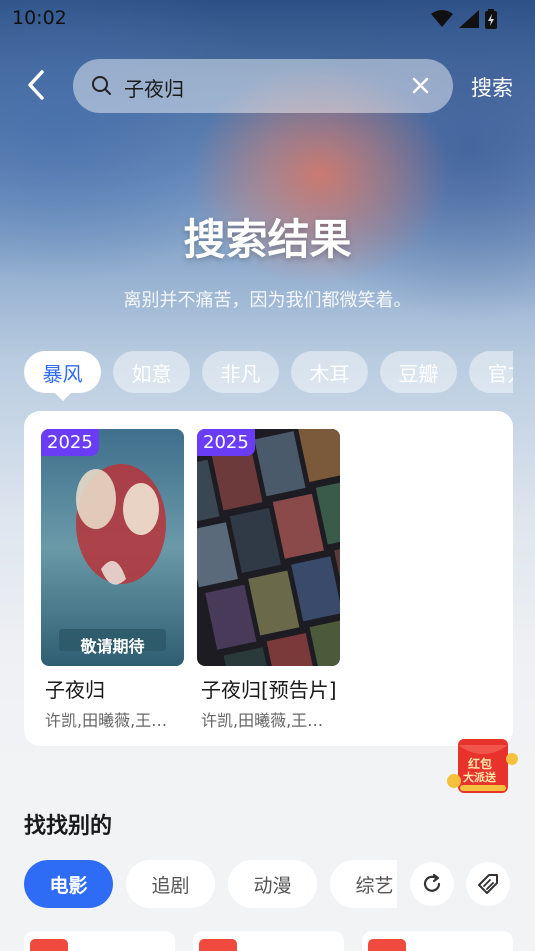 This screenshot has height=951, width=535. What do you see at coordinates (240, 372) in the screenshot?
I see `source-tab-feifan: 非凡` at bounding box center [240, 372].